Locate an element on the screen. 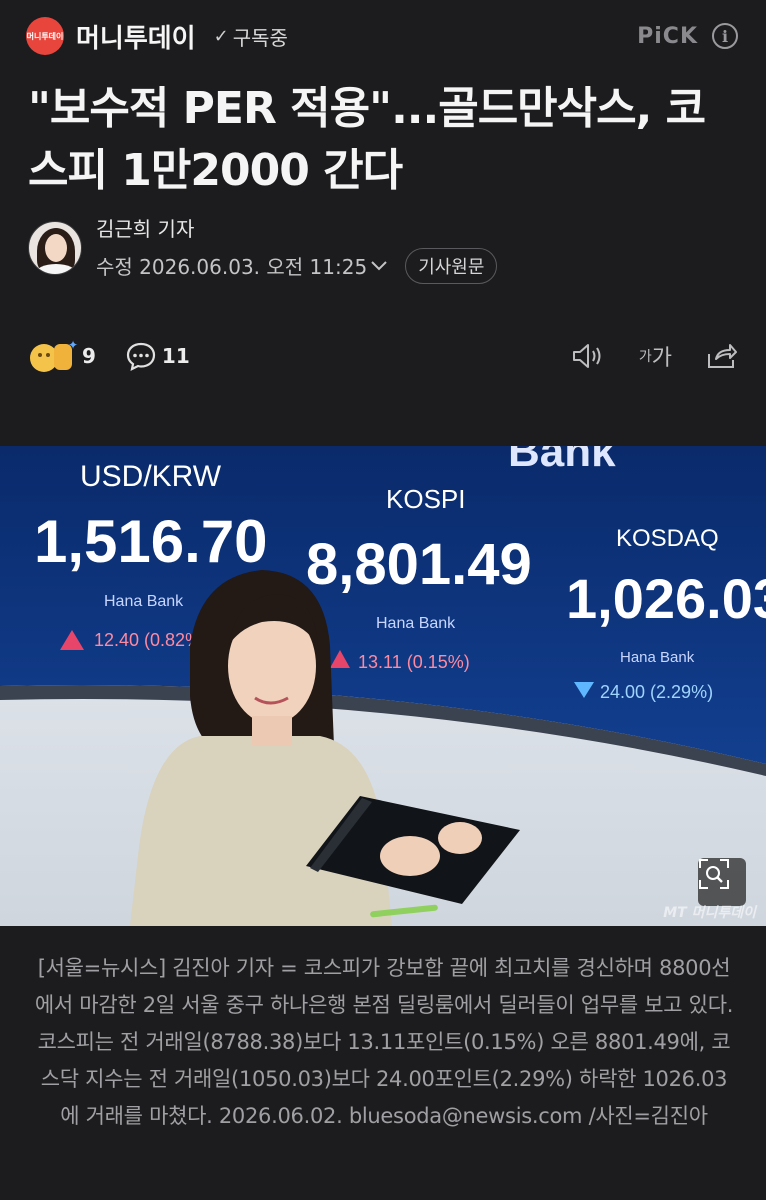  publisher-logo-text: 머니투데이 is located at coordinates (45, 36).